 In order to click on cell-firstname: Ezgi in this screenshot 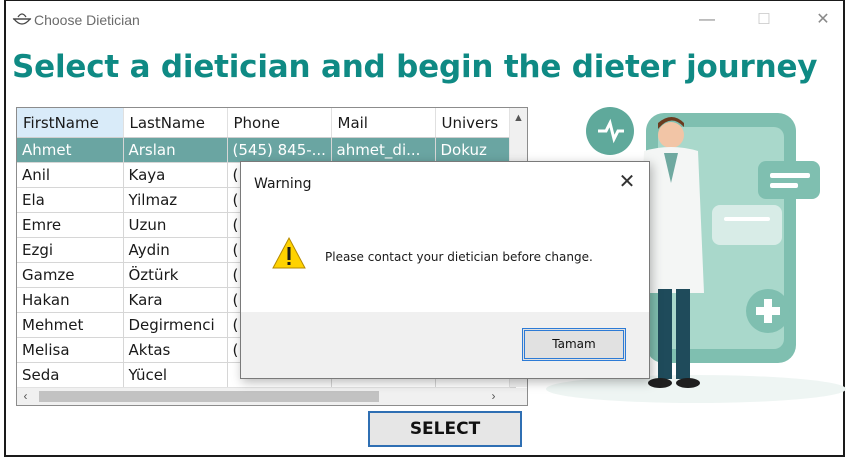, I will do `click(70, 250)`.